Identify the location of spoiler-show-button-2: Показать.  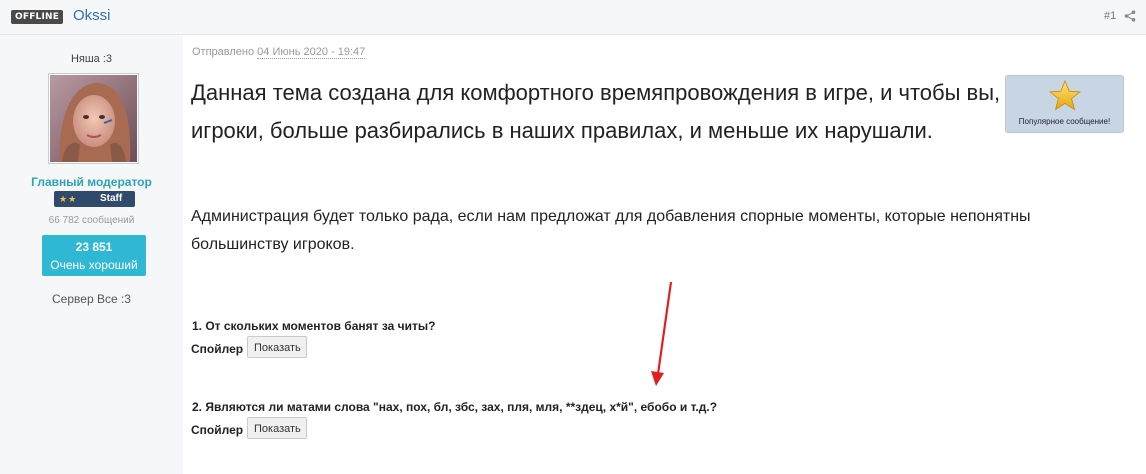
(277, 428).